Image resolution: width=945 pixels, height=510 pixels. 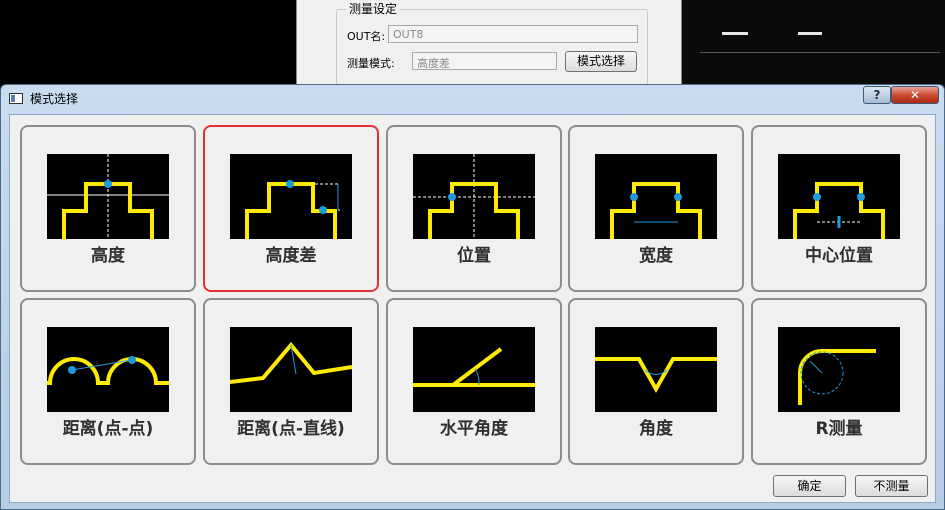 What do you see at coordinates (291, 196) in the screenshot?
I see `height-difference-icon` at bounding box center [291, 196].